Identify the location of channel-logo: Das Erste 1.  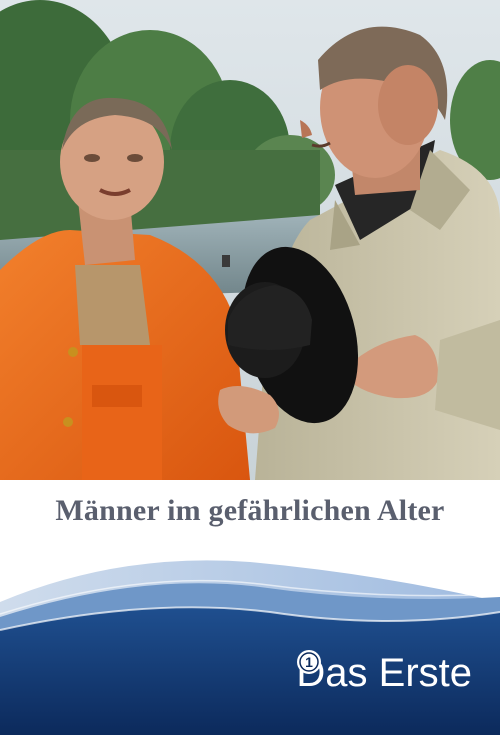
(384, 672).